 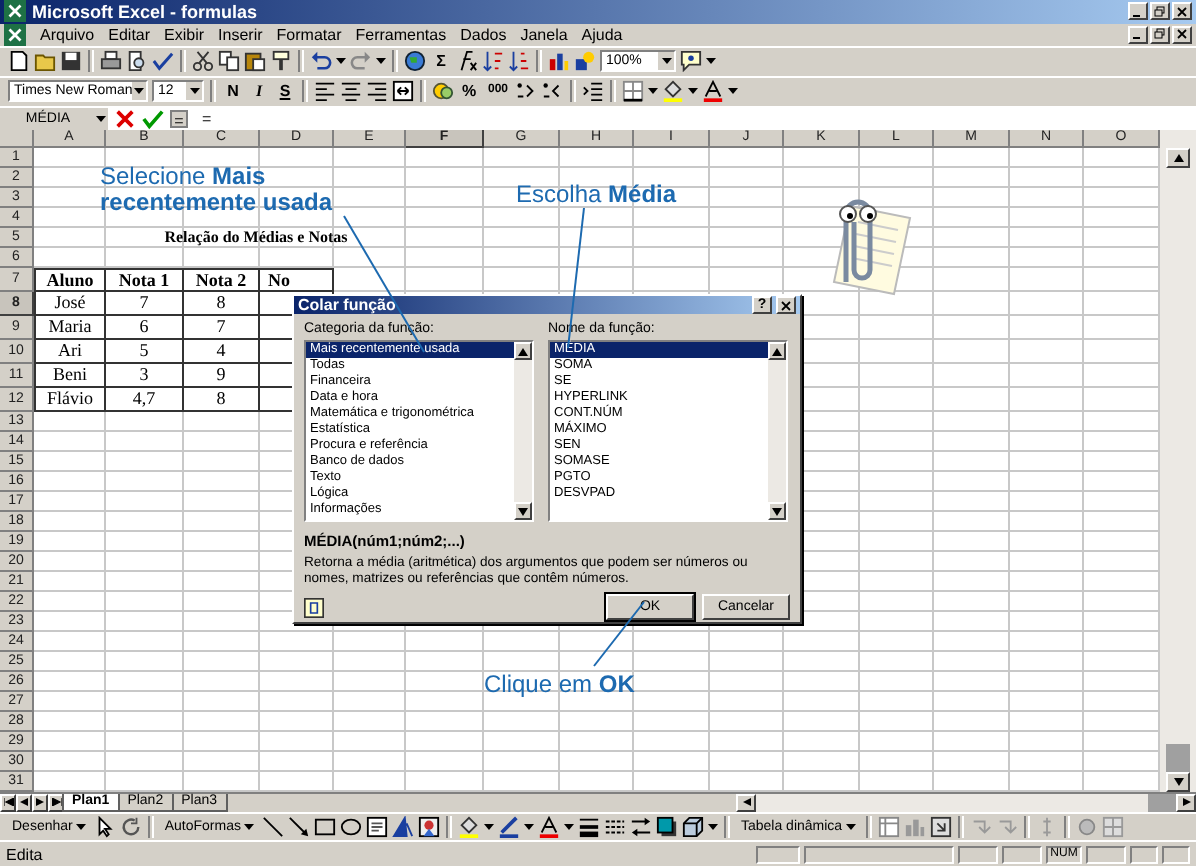 I want to click on italic-button: I, so click(x=259, y=90).